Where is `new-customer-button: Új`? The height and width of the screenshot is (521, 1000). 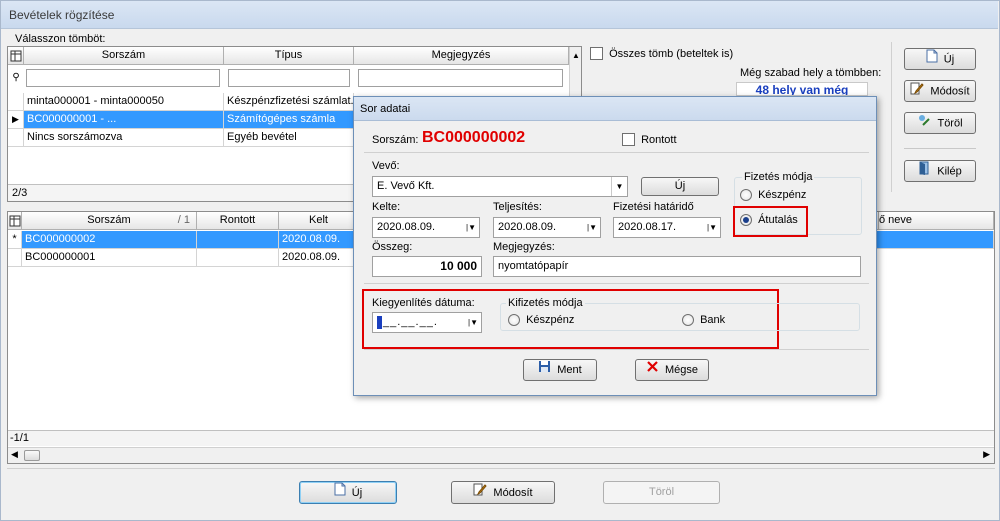
new-customer-button: Új is located at coordinates (680, 186).